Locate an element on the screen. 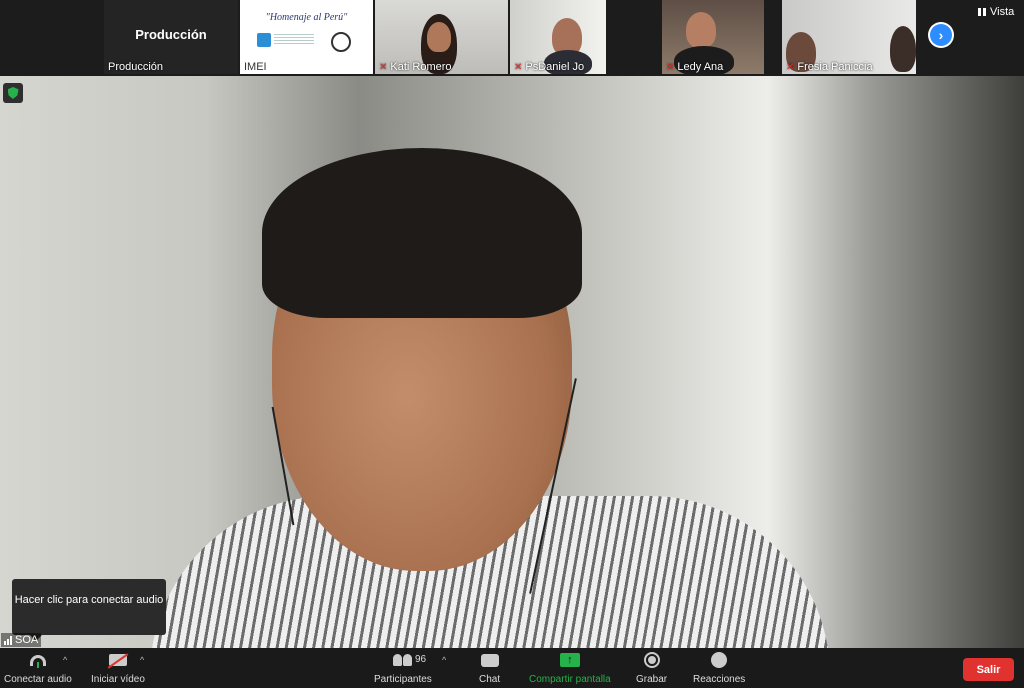 Image resolution: width=1024 pixels, height=688 pixels. tile-ledy-ana: ✕ Ledy Ana is located at coordinates (713, 37).